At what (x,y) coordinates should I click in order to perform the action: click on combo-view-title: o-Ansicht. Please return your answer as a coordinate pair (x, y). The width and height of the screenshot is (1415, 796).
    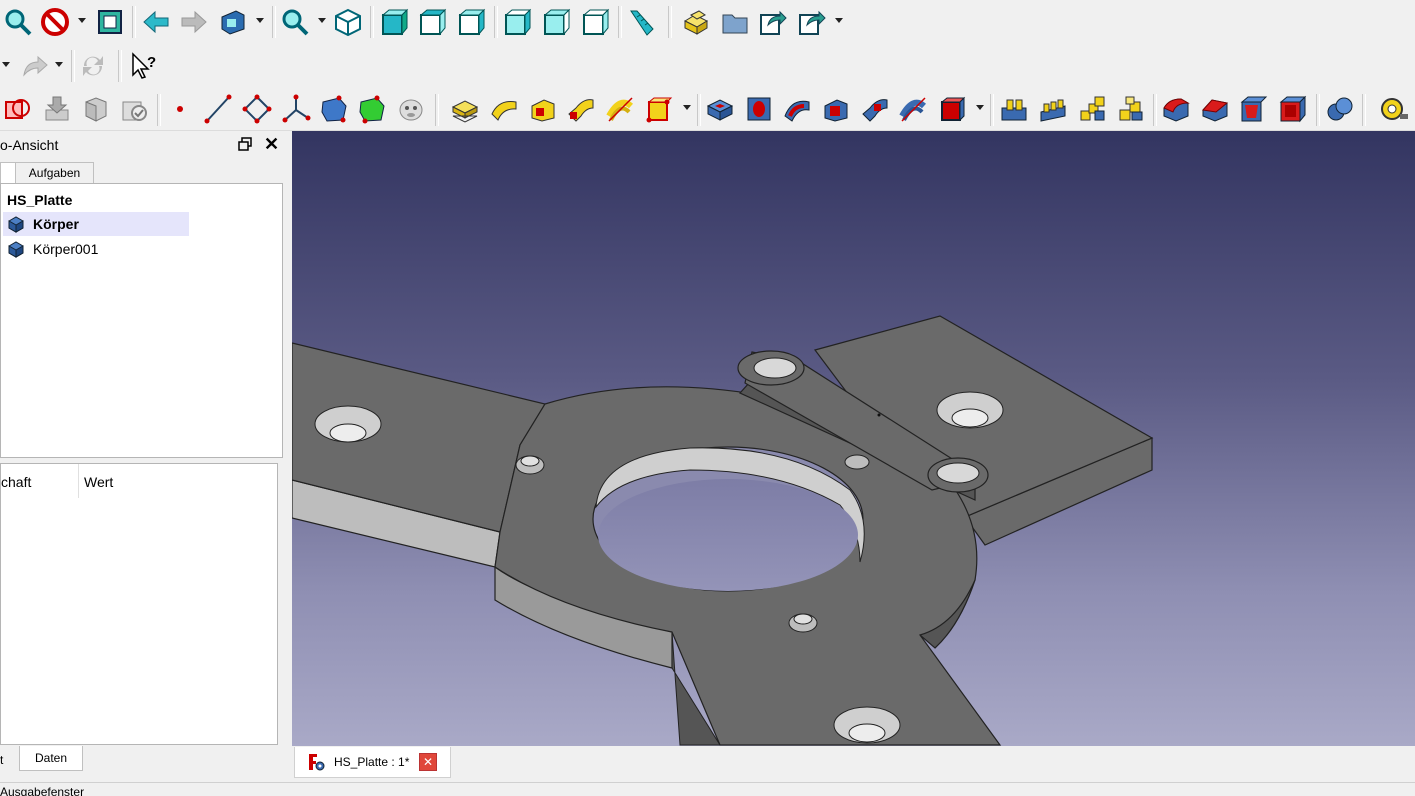
    Looking at the image, I should click on (29, 145).